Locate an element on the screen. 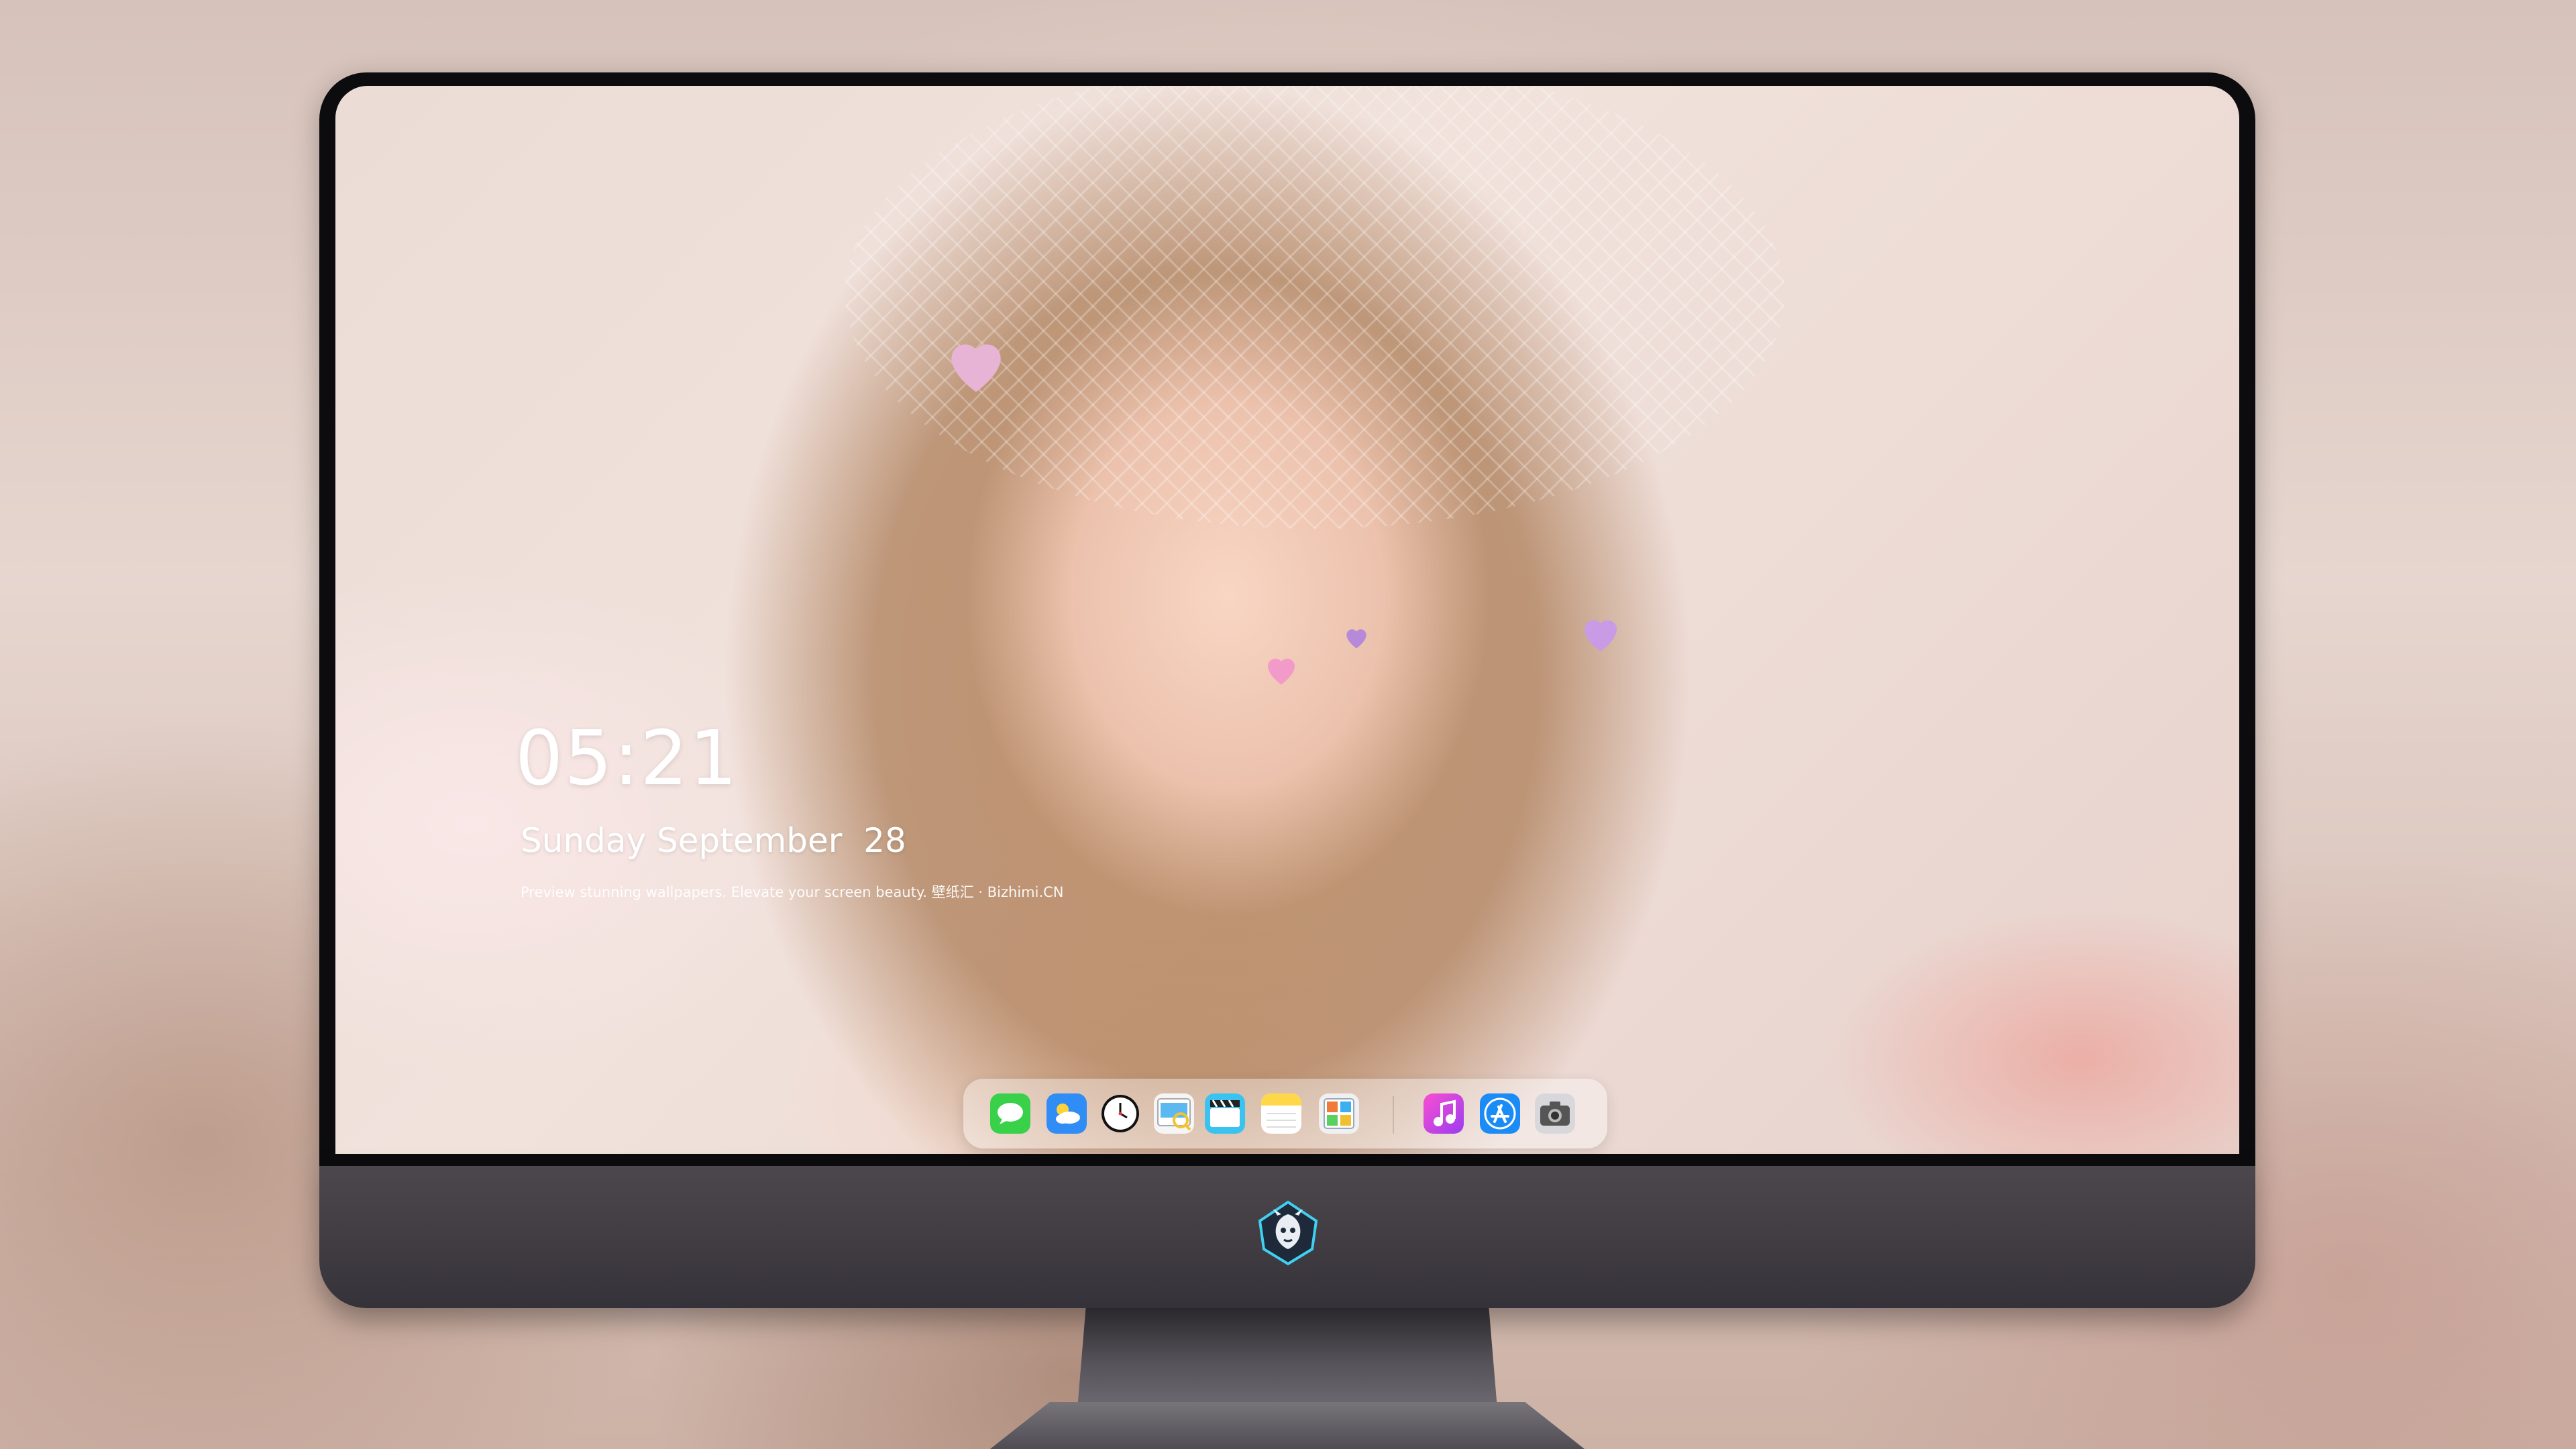  clock-icon is located at coordinates (1120, 1113).